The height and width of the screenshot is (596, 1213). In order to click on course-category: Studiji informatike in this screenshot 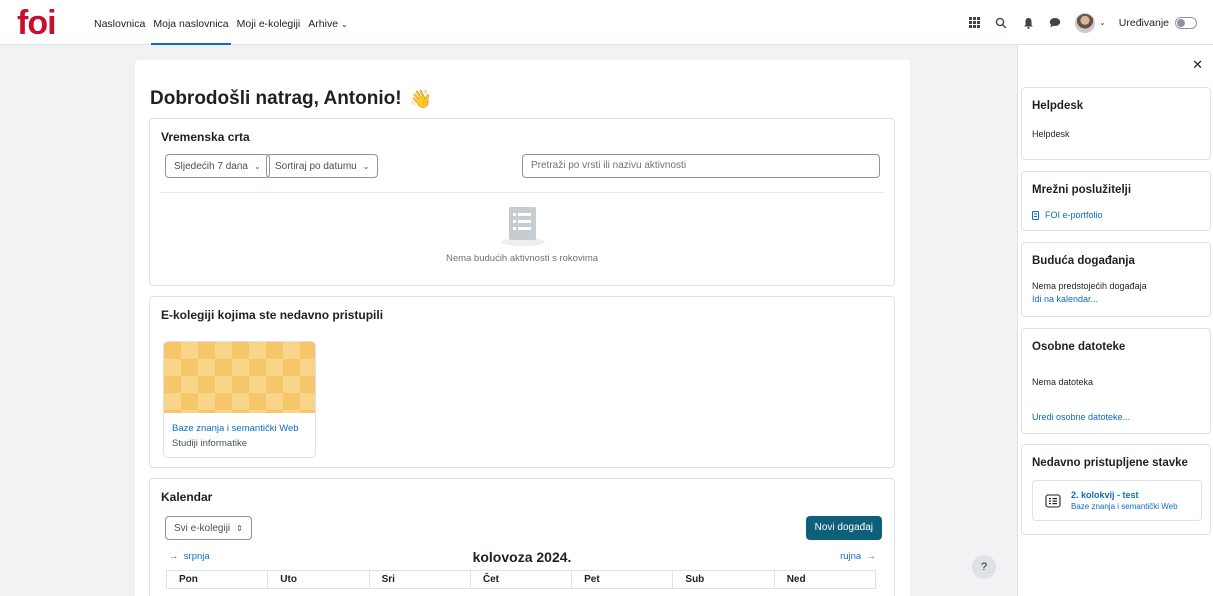, I will do `click(209, 443)`.